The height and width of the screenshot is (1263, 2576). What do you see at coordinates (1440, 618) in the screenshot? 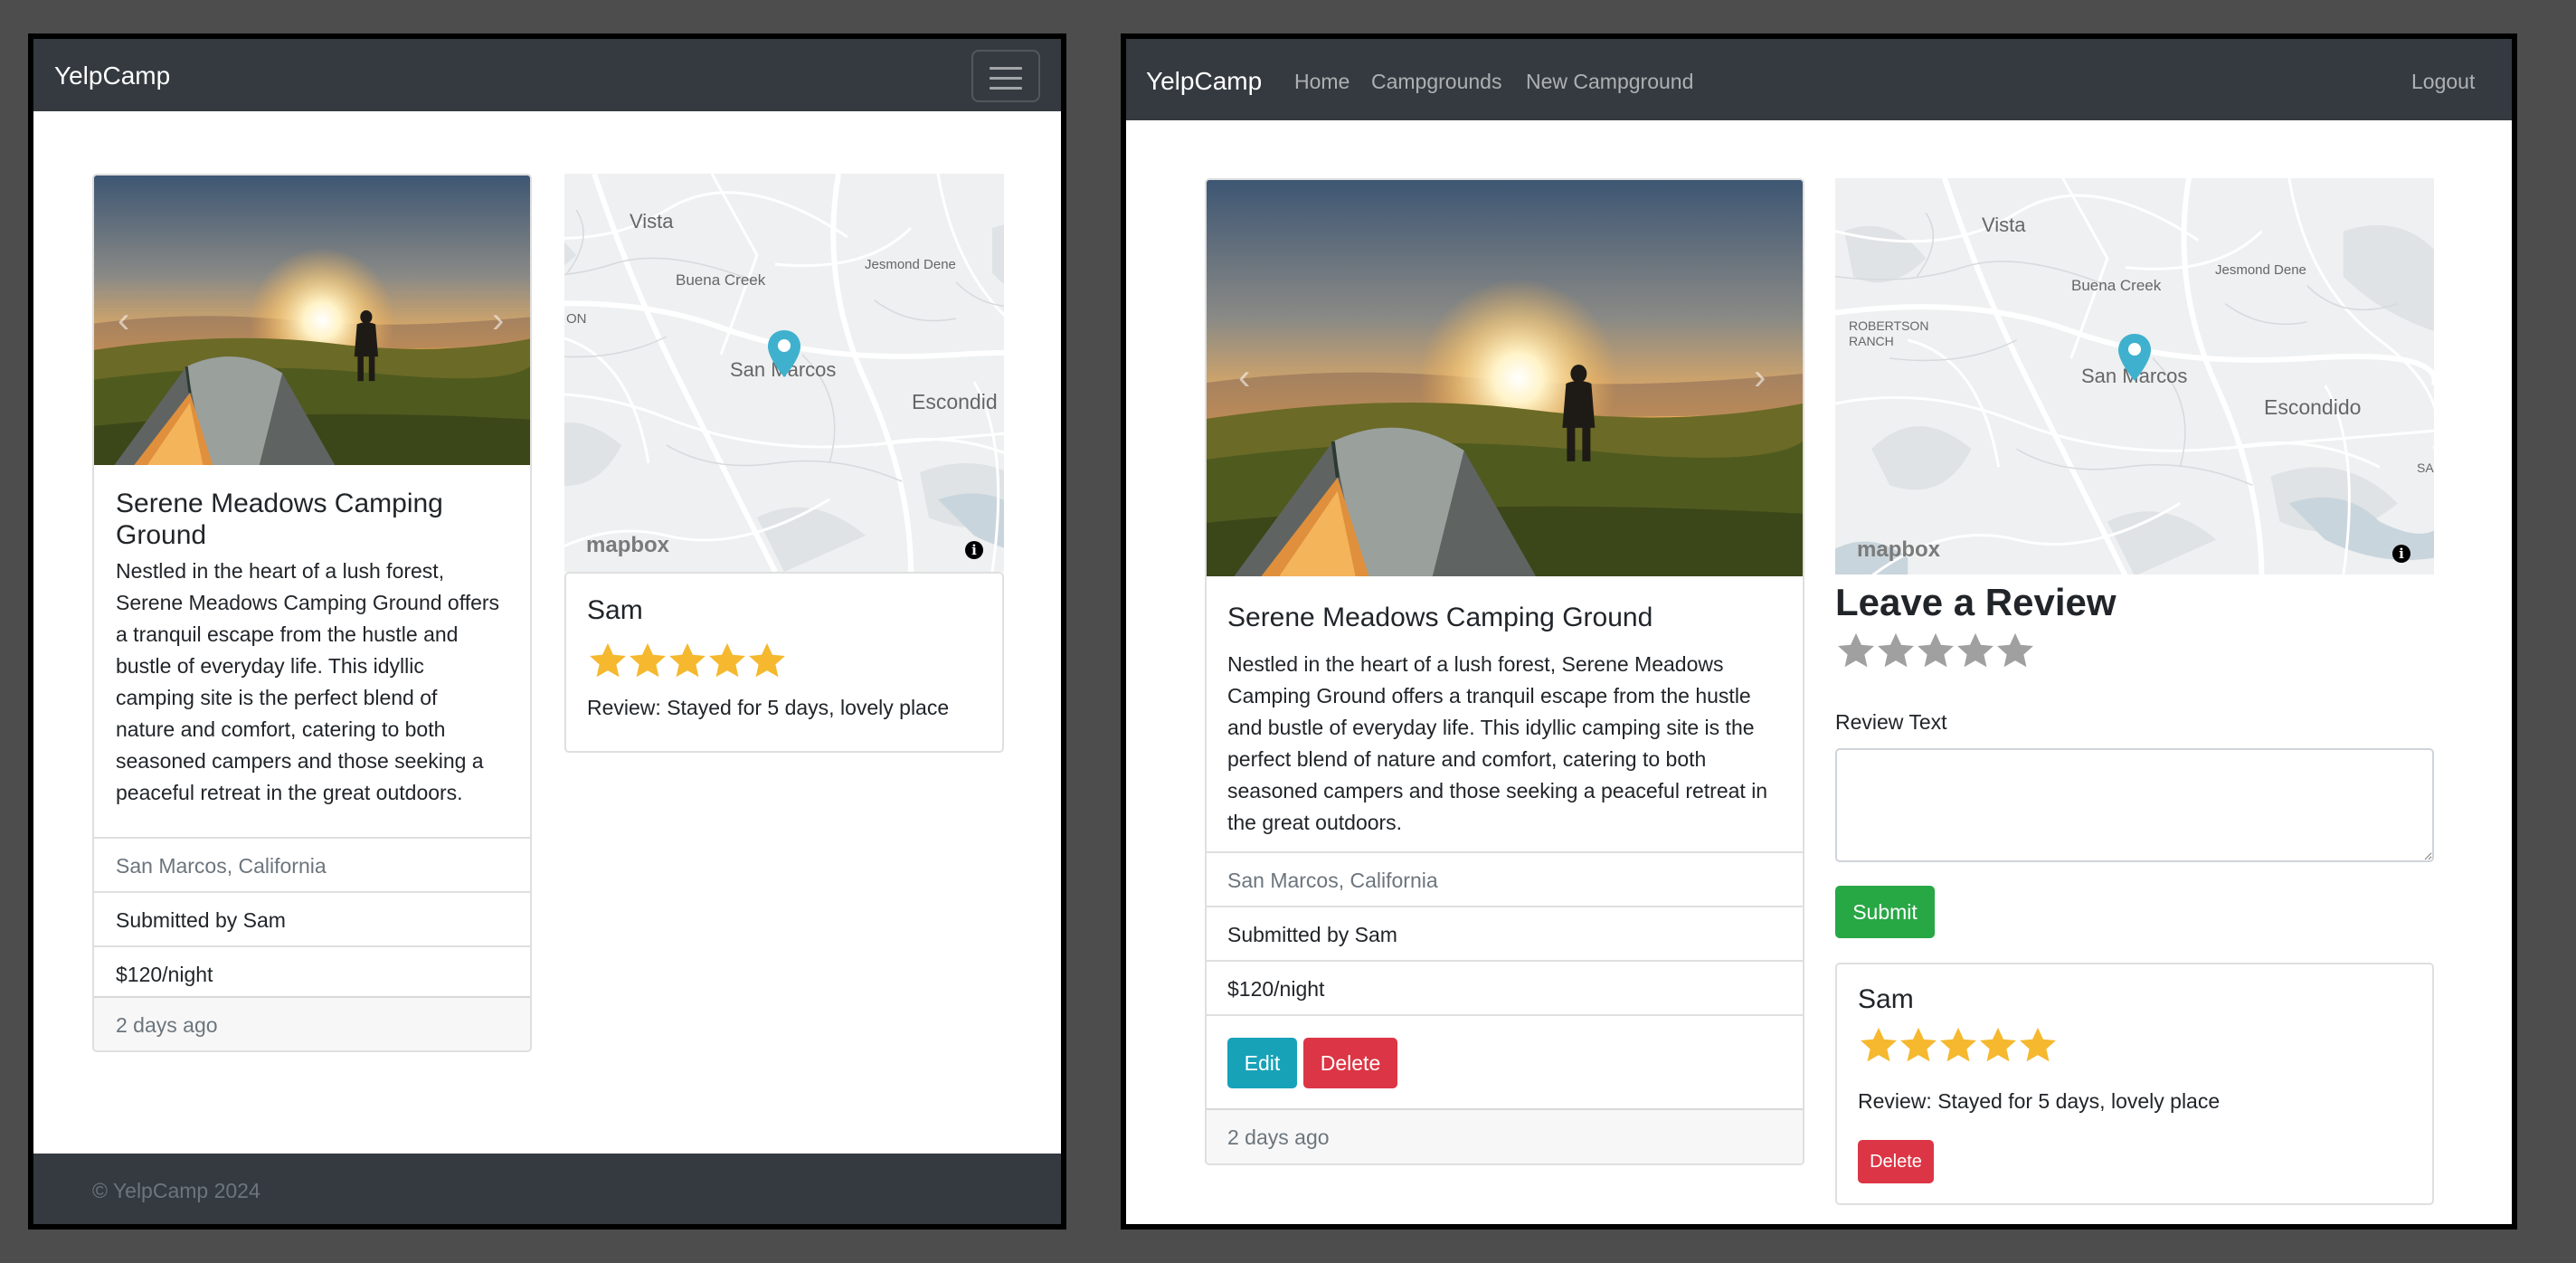
I see `campground-title: Serene Meadows Camping Ground` at bounding box center [1440, 618].